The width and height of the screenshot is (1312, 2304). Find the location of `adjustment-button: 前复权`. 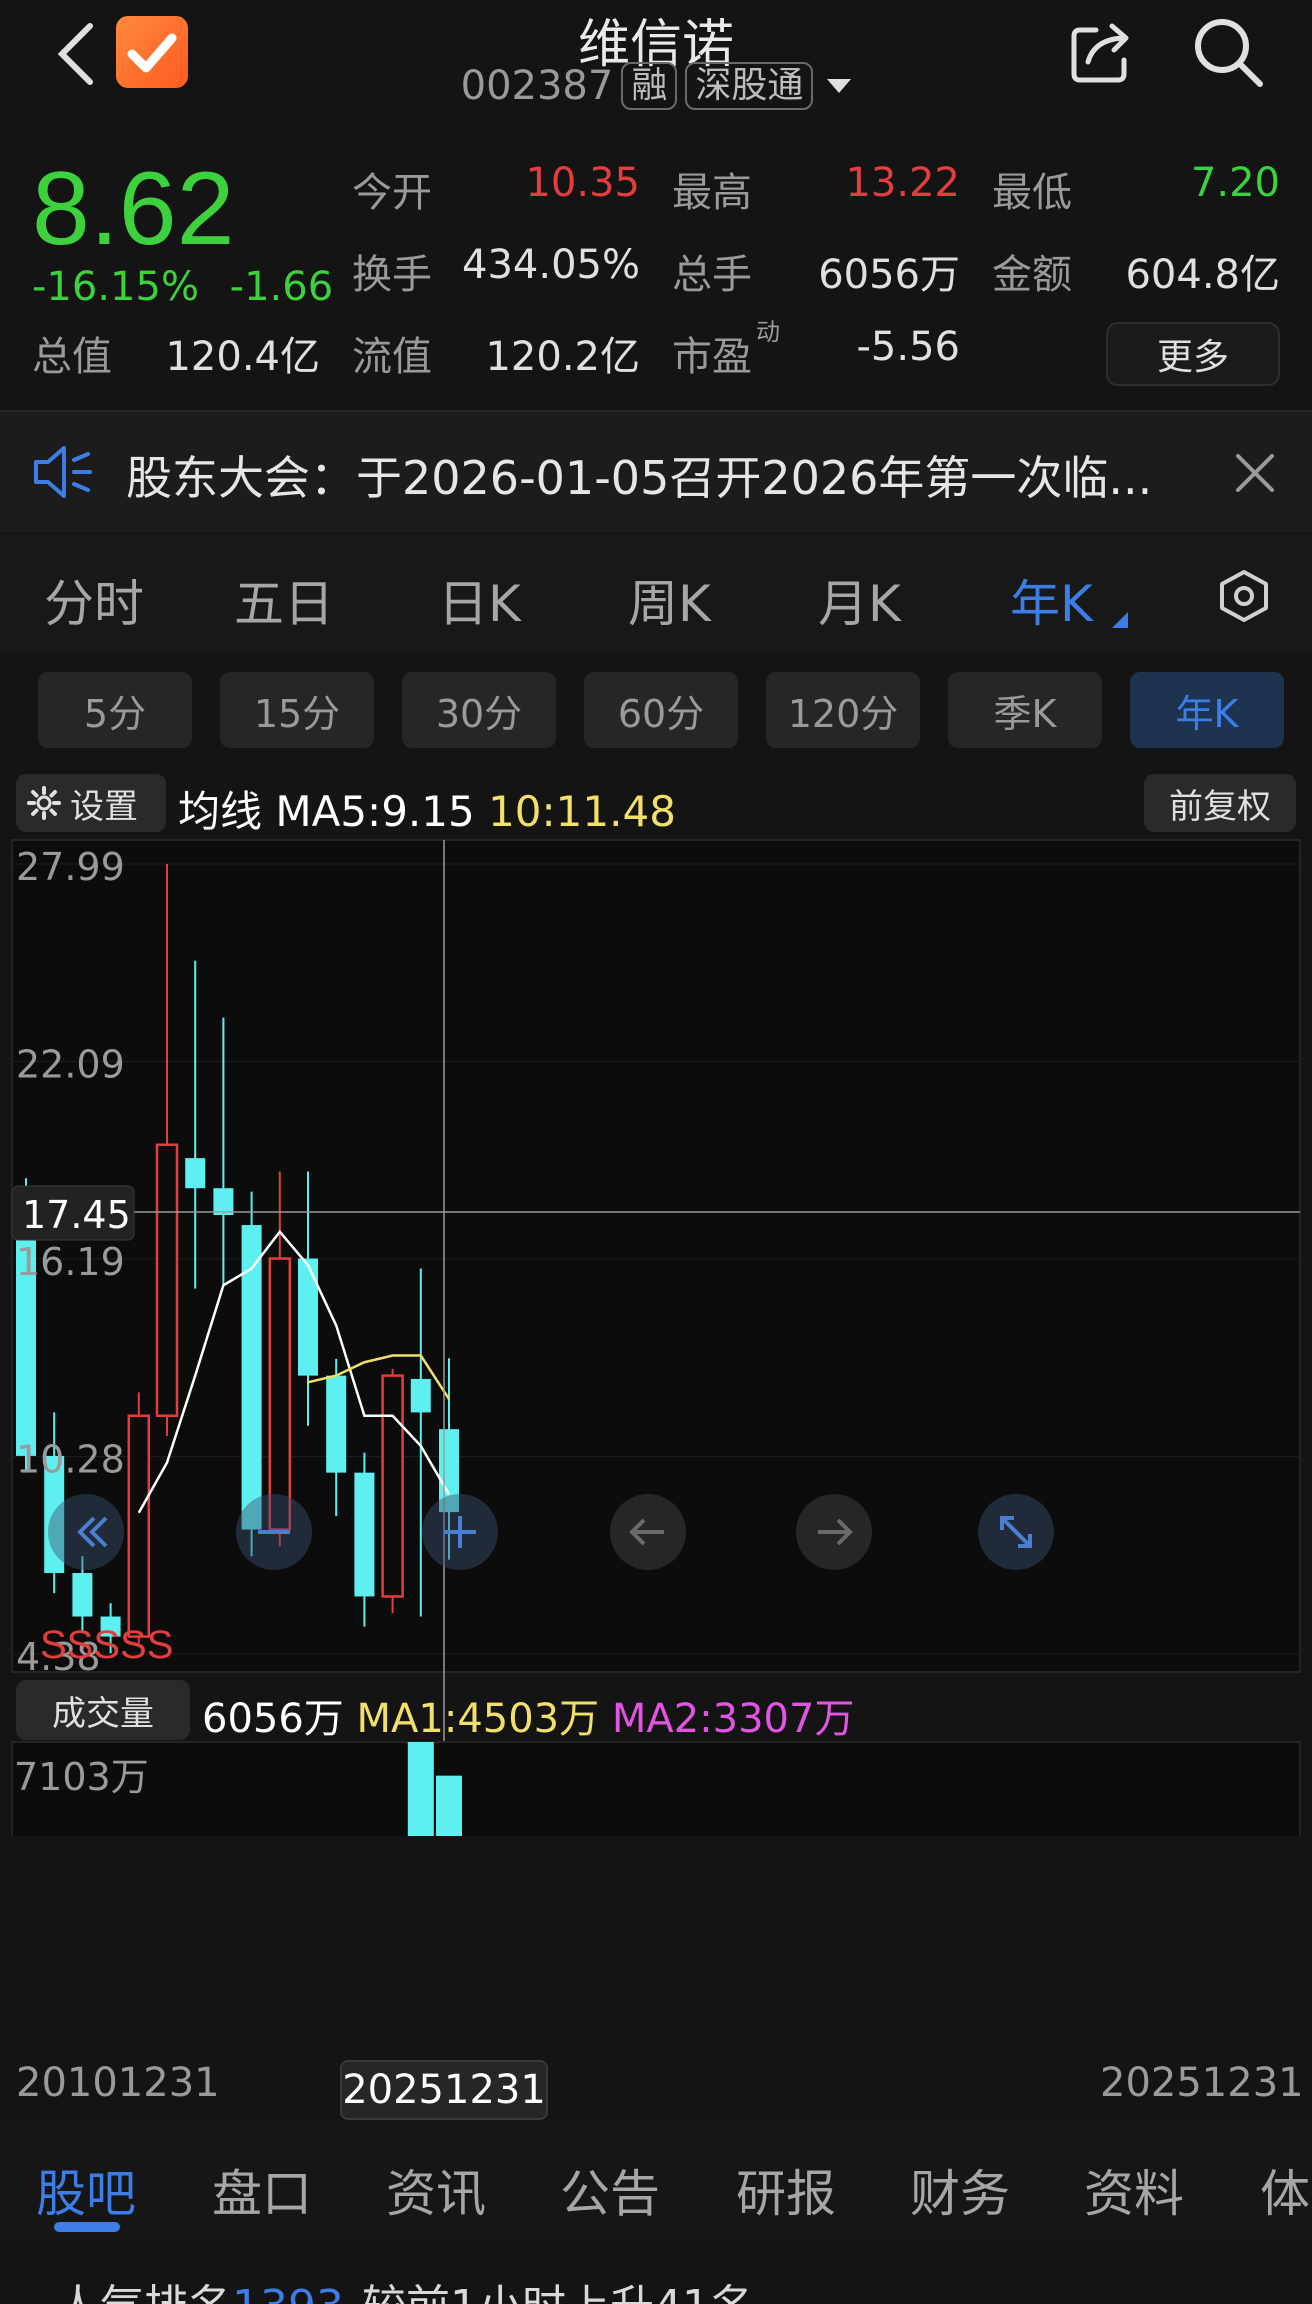

adjustment-button: 前复权 is located at coordinates (1220, 803).